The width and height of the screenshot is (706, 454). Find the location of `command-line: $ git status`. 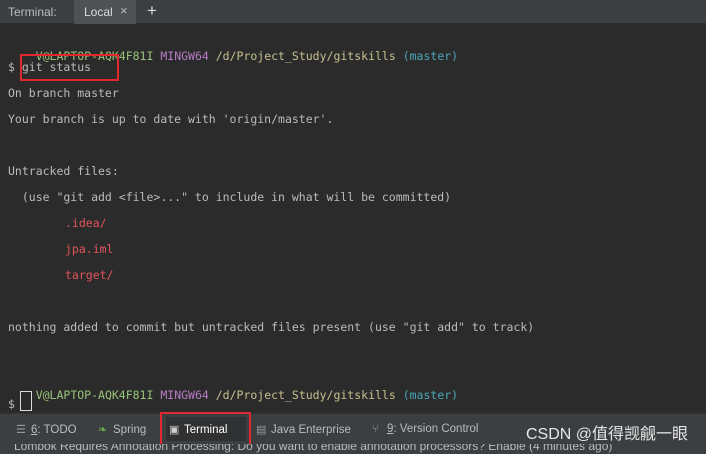

command-line: $ git status is located at coordinates (50, 67).